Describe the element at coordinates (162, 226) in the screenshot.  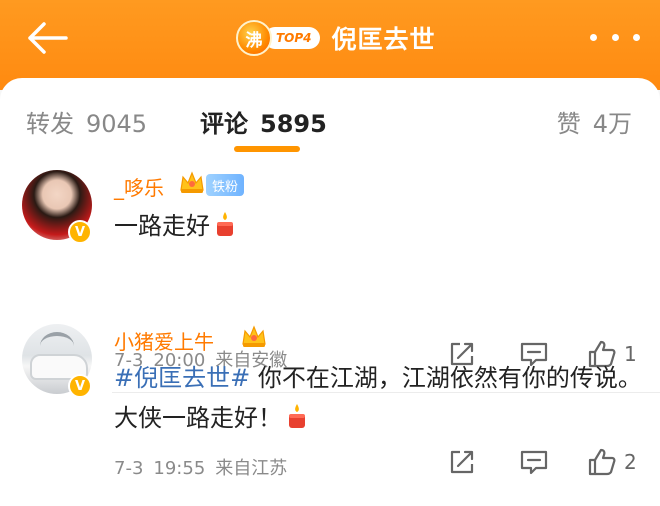
I see `comment-body: 一路走好` at that location.